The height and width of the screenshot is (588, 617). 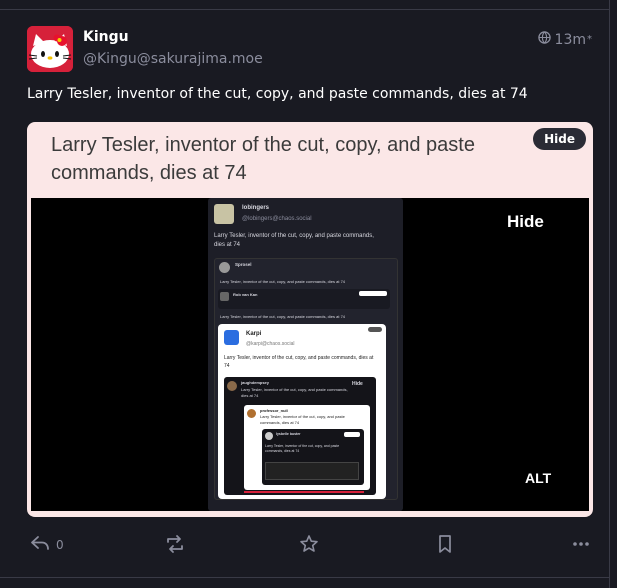 I want to click on nested-author-name: lobingers, so click(x=256, y=208).